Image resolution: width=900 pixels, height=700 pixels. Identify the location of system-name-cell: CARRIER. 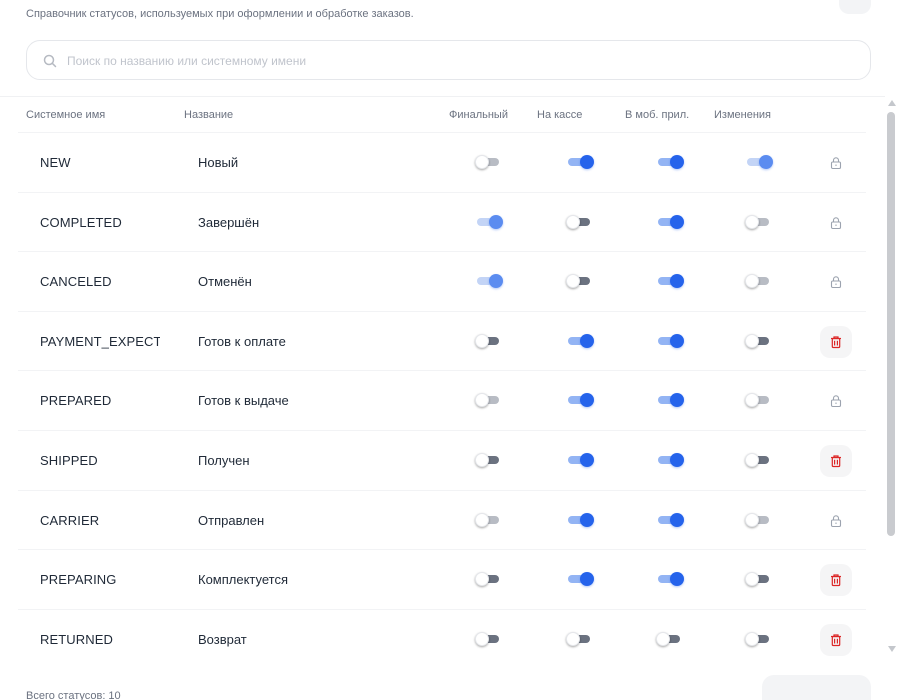
(70, 520).